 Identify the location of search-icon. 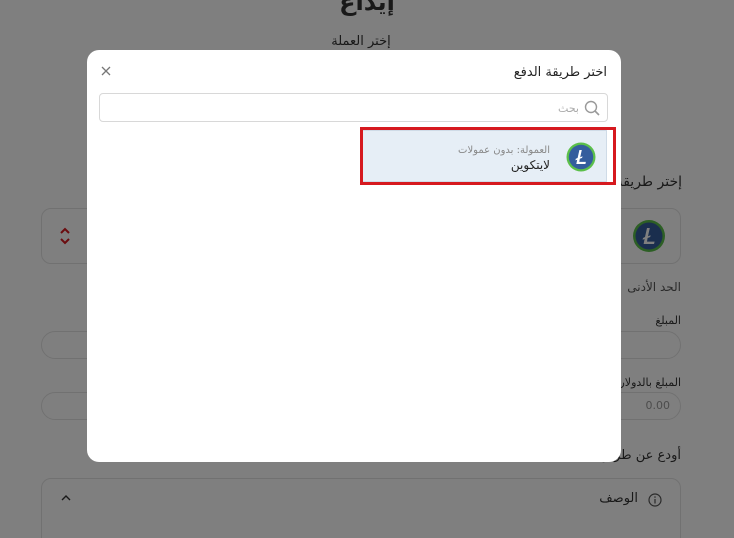
(592, 108).